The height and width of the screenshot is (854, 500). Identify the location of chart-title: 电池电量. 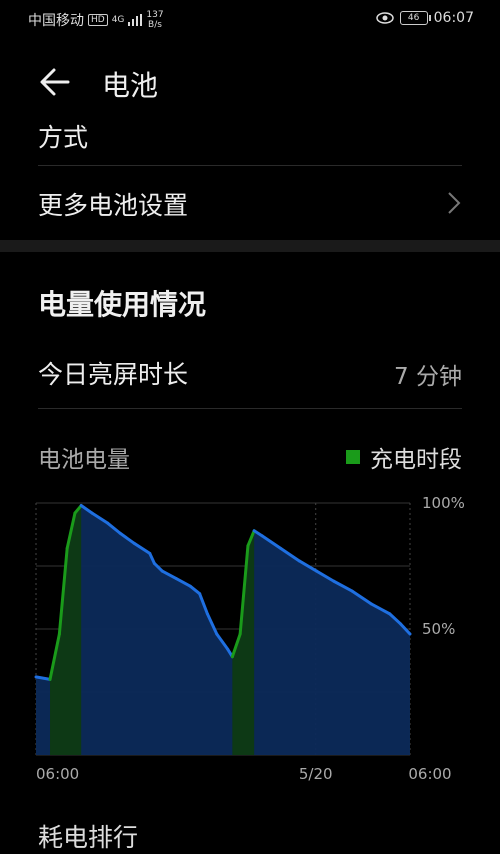
(84, 460).